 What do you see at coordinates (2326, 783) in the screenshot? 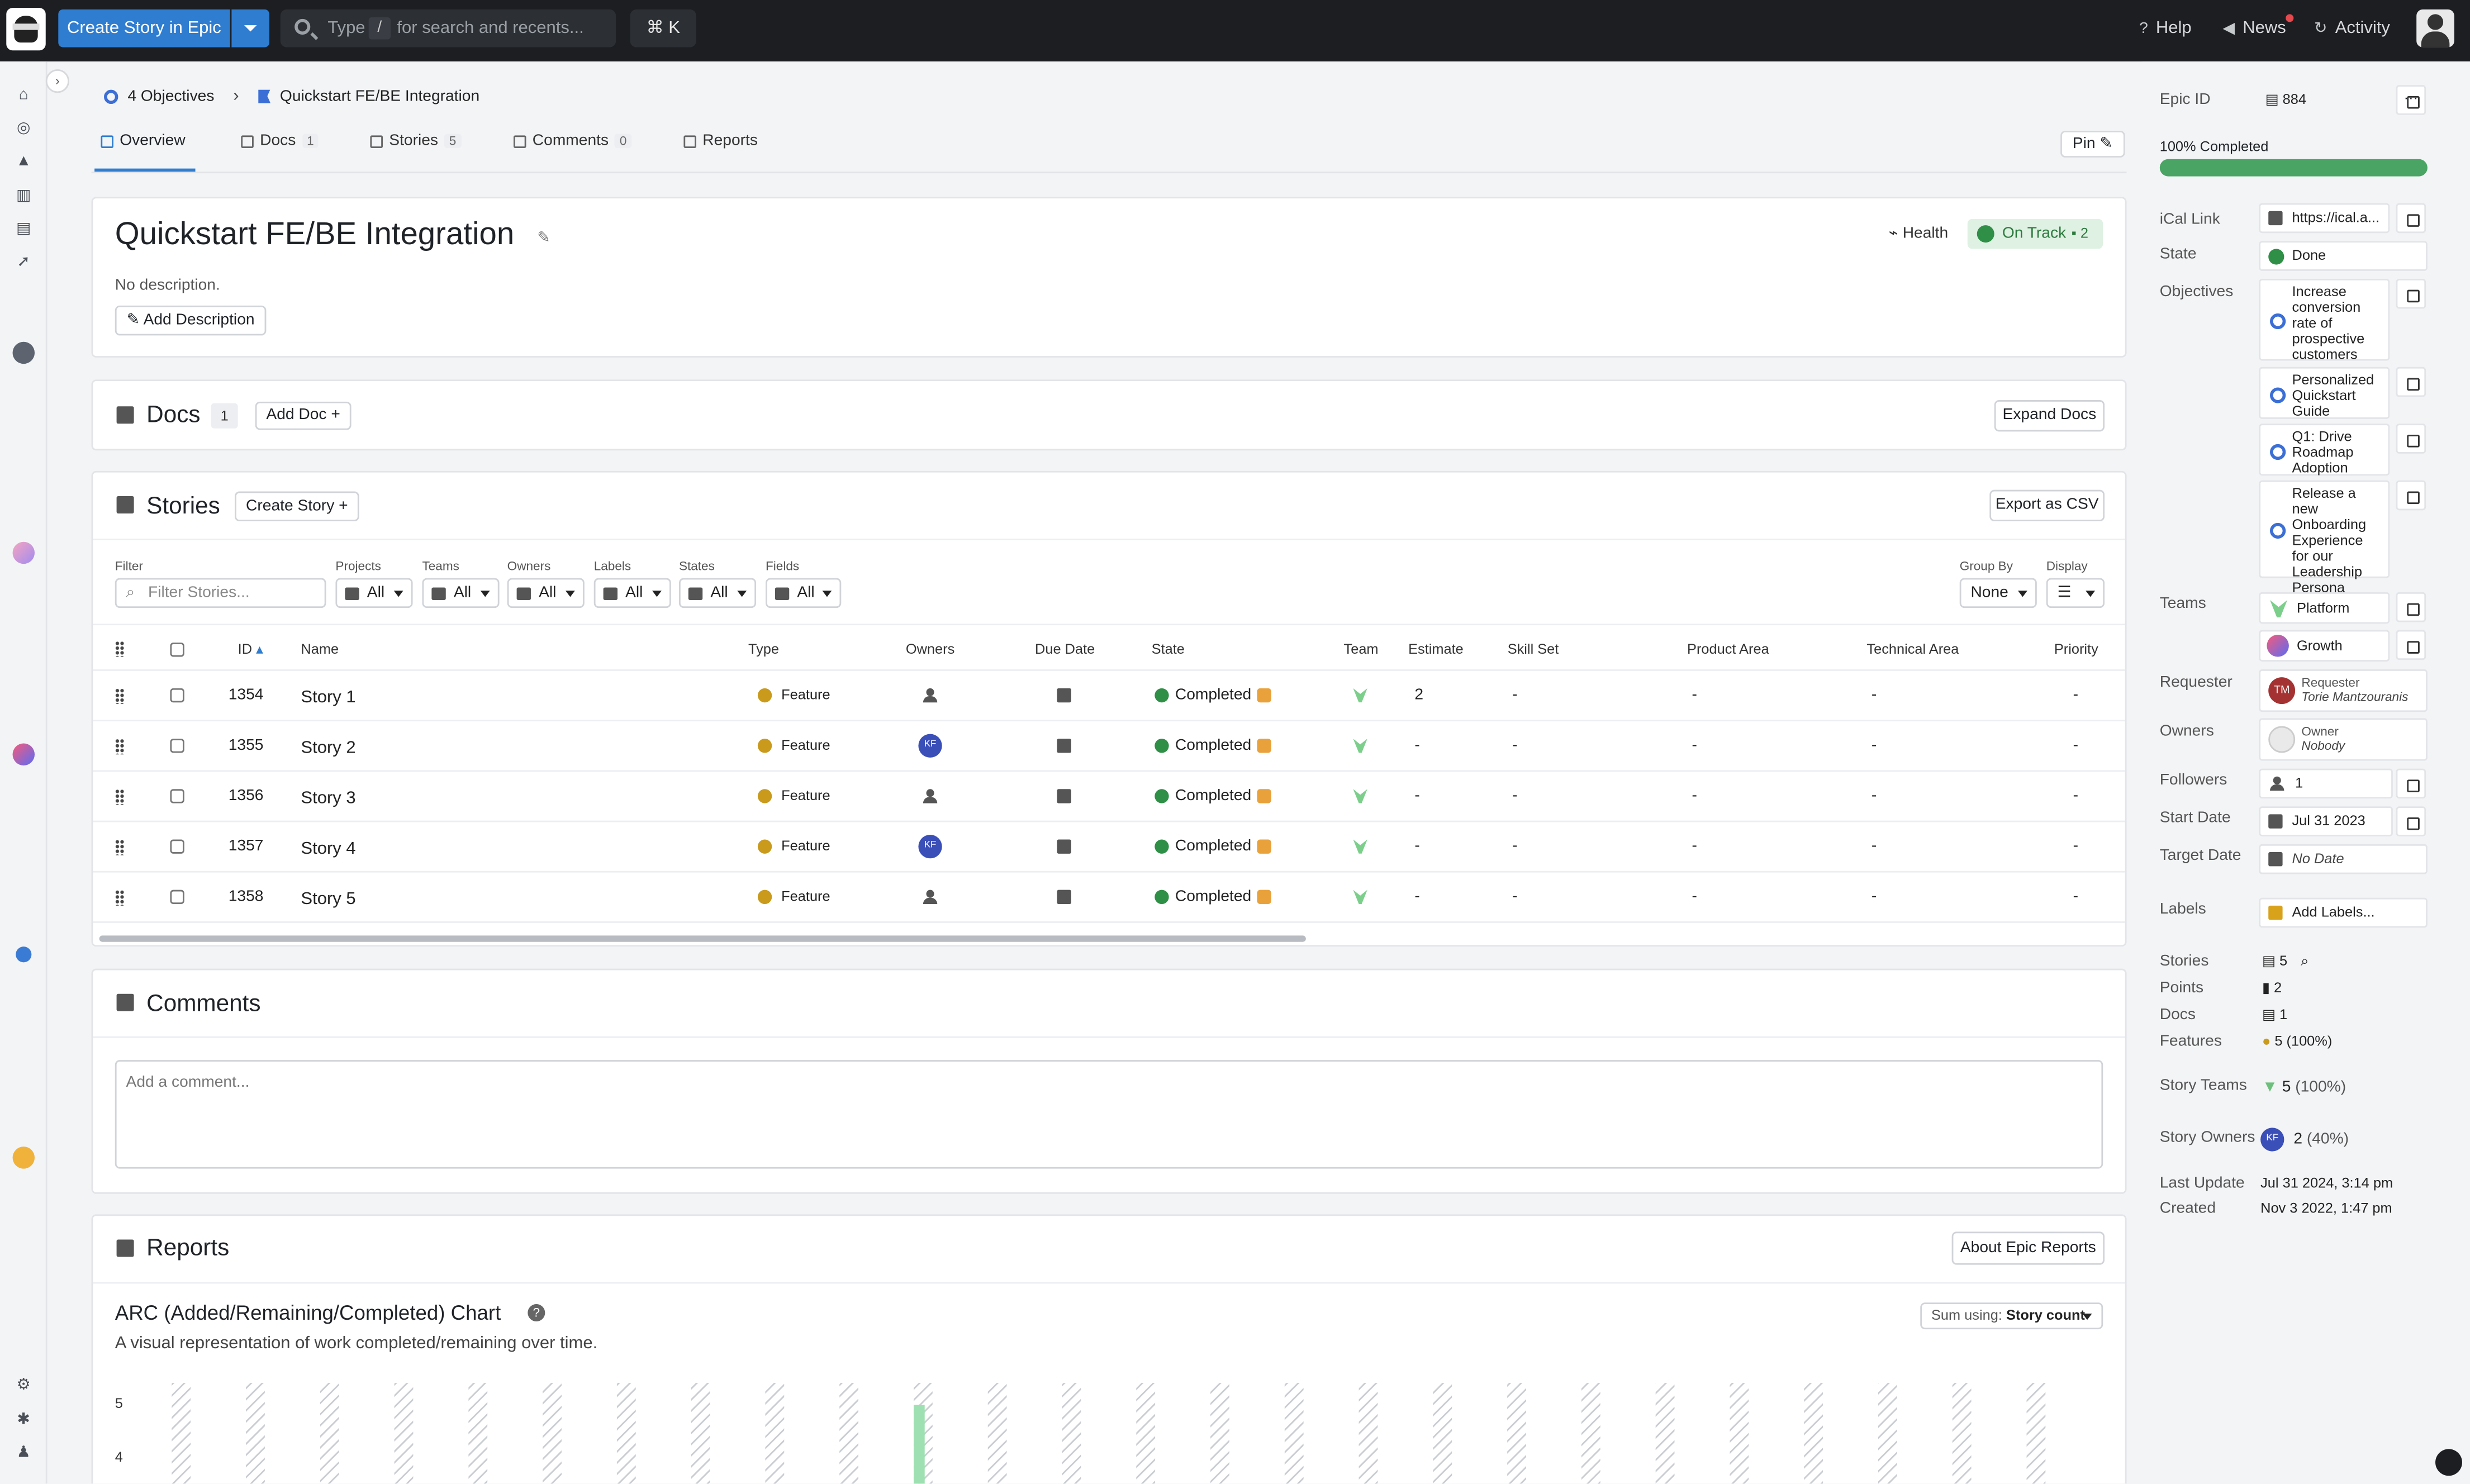
I see `followers-field: 1` at bounding box center [2326, 783].